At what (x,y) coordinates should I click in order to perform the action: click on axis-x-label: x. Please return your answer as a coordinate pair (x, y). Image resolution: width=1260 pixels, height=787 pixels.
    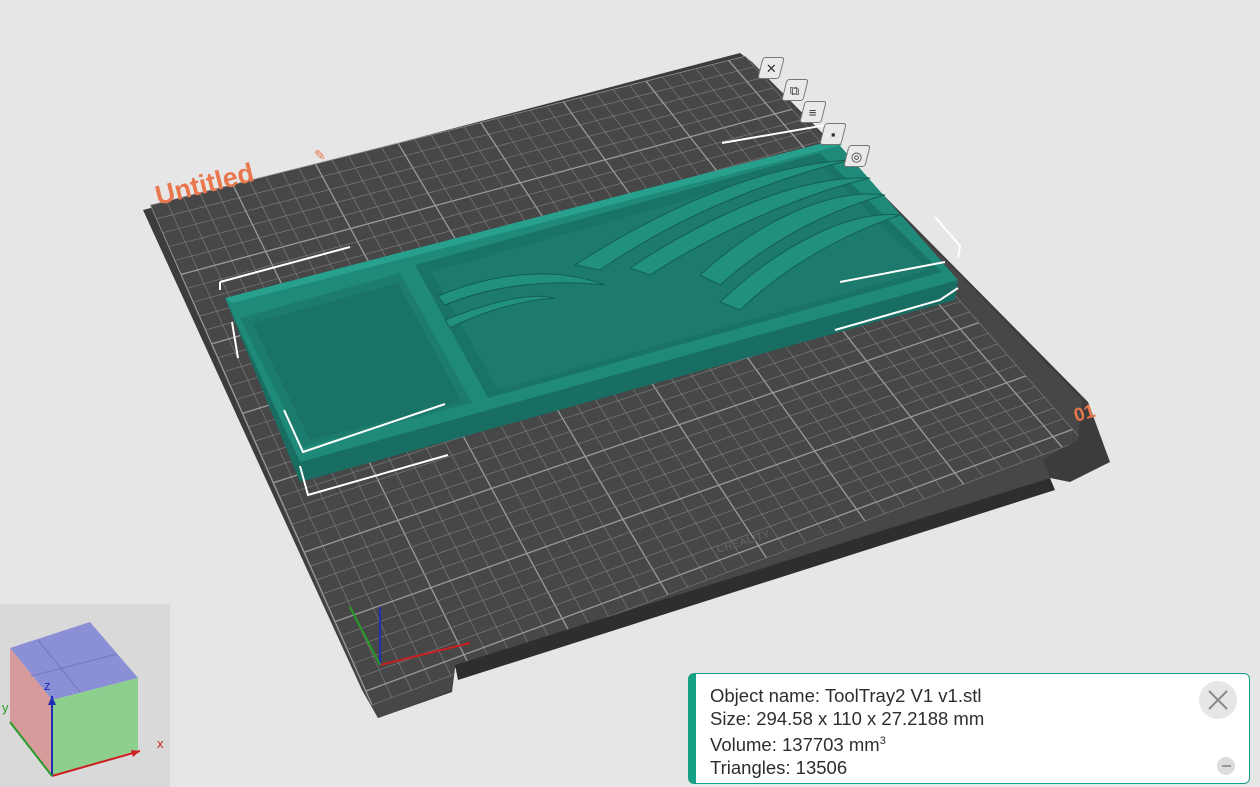
    Looking at the image, I should click on (160, 743).